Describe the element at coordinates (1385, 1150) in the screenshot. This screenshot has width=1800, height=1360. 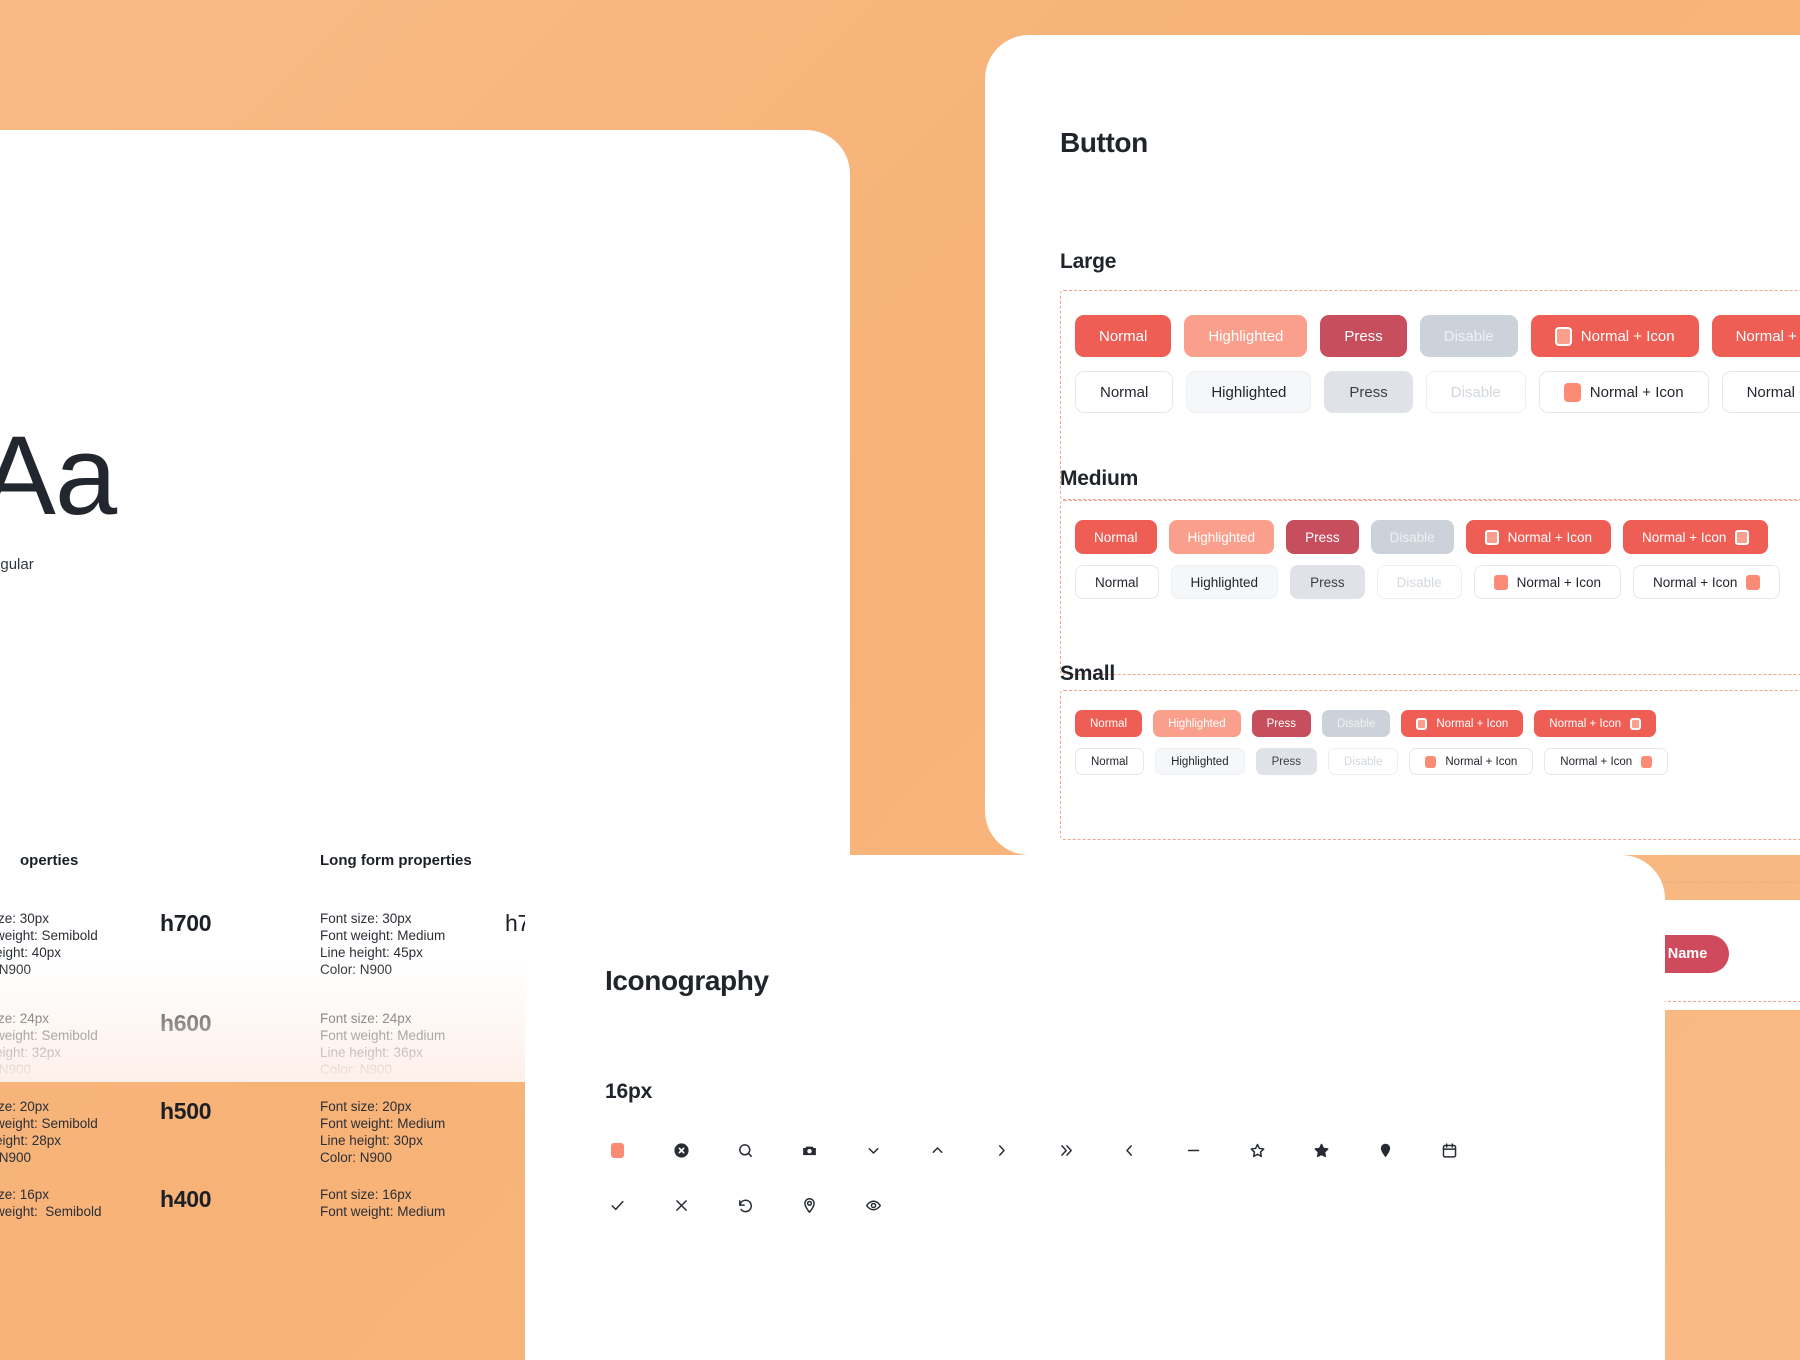
I see `map-pin-icon` at that location.